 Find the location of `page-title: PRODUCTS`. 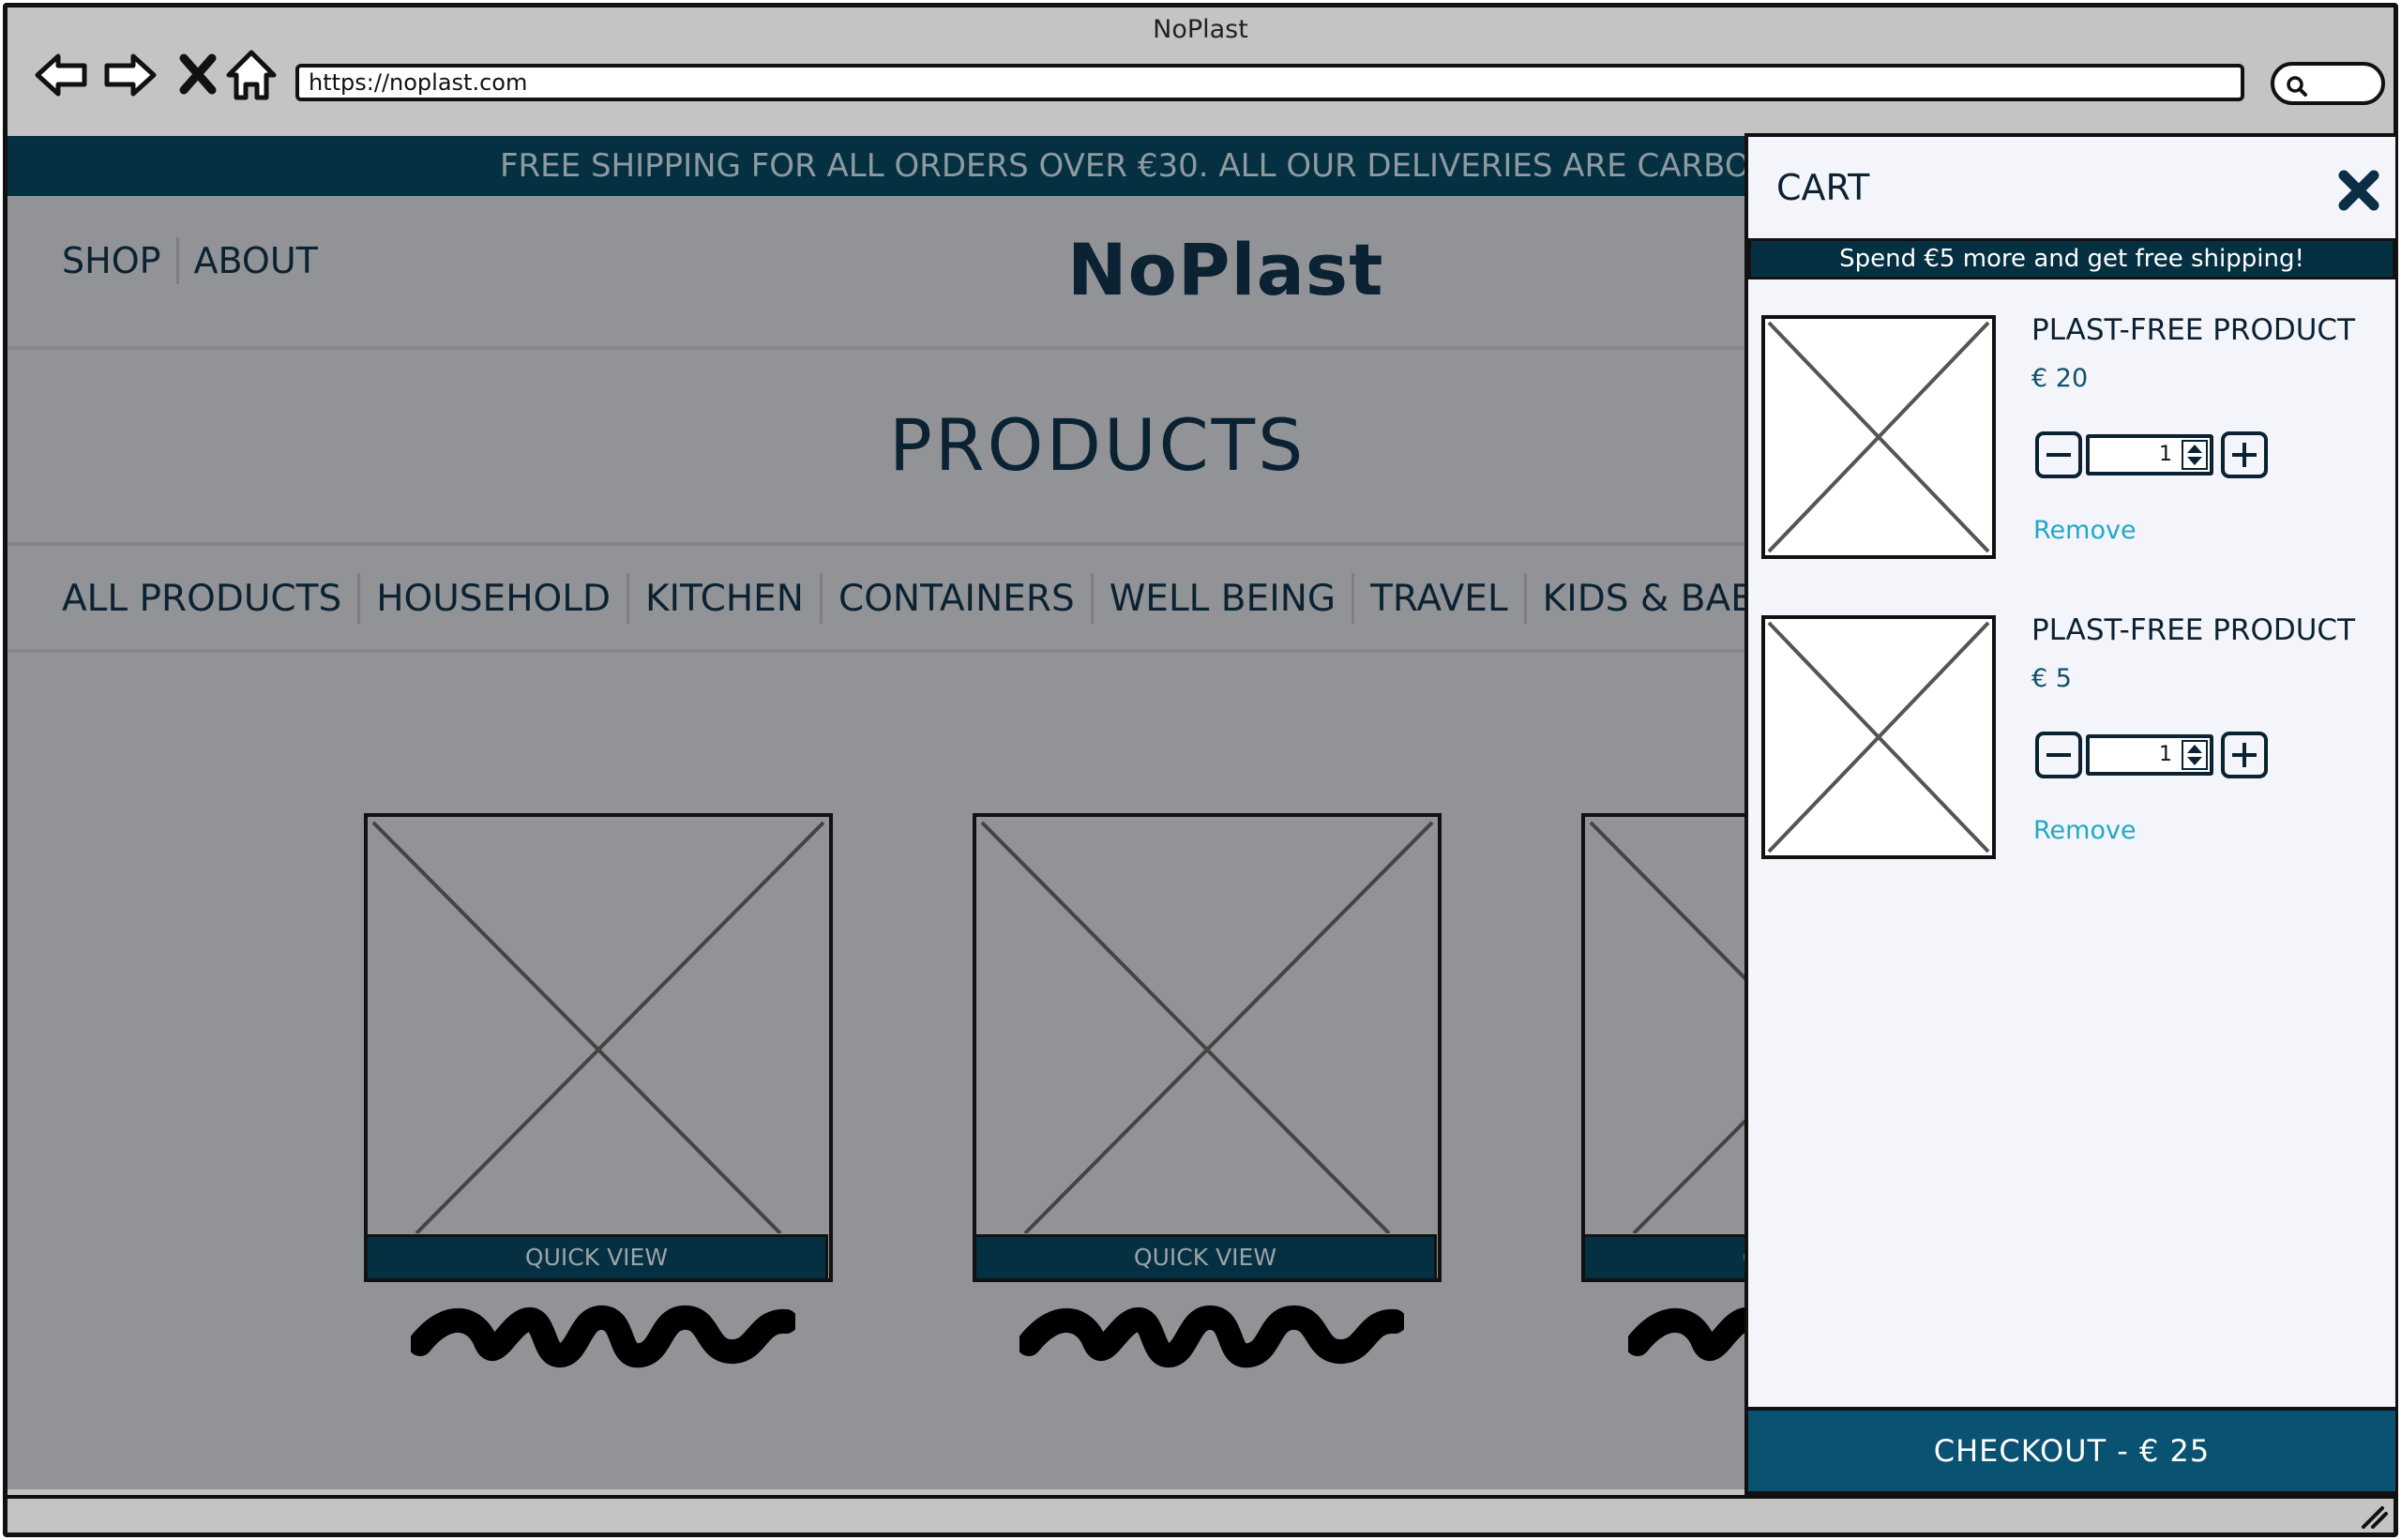

page-title: PRODUCTS is located at coordinates (1097, 445).